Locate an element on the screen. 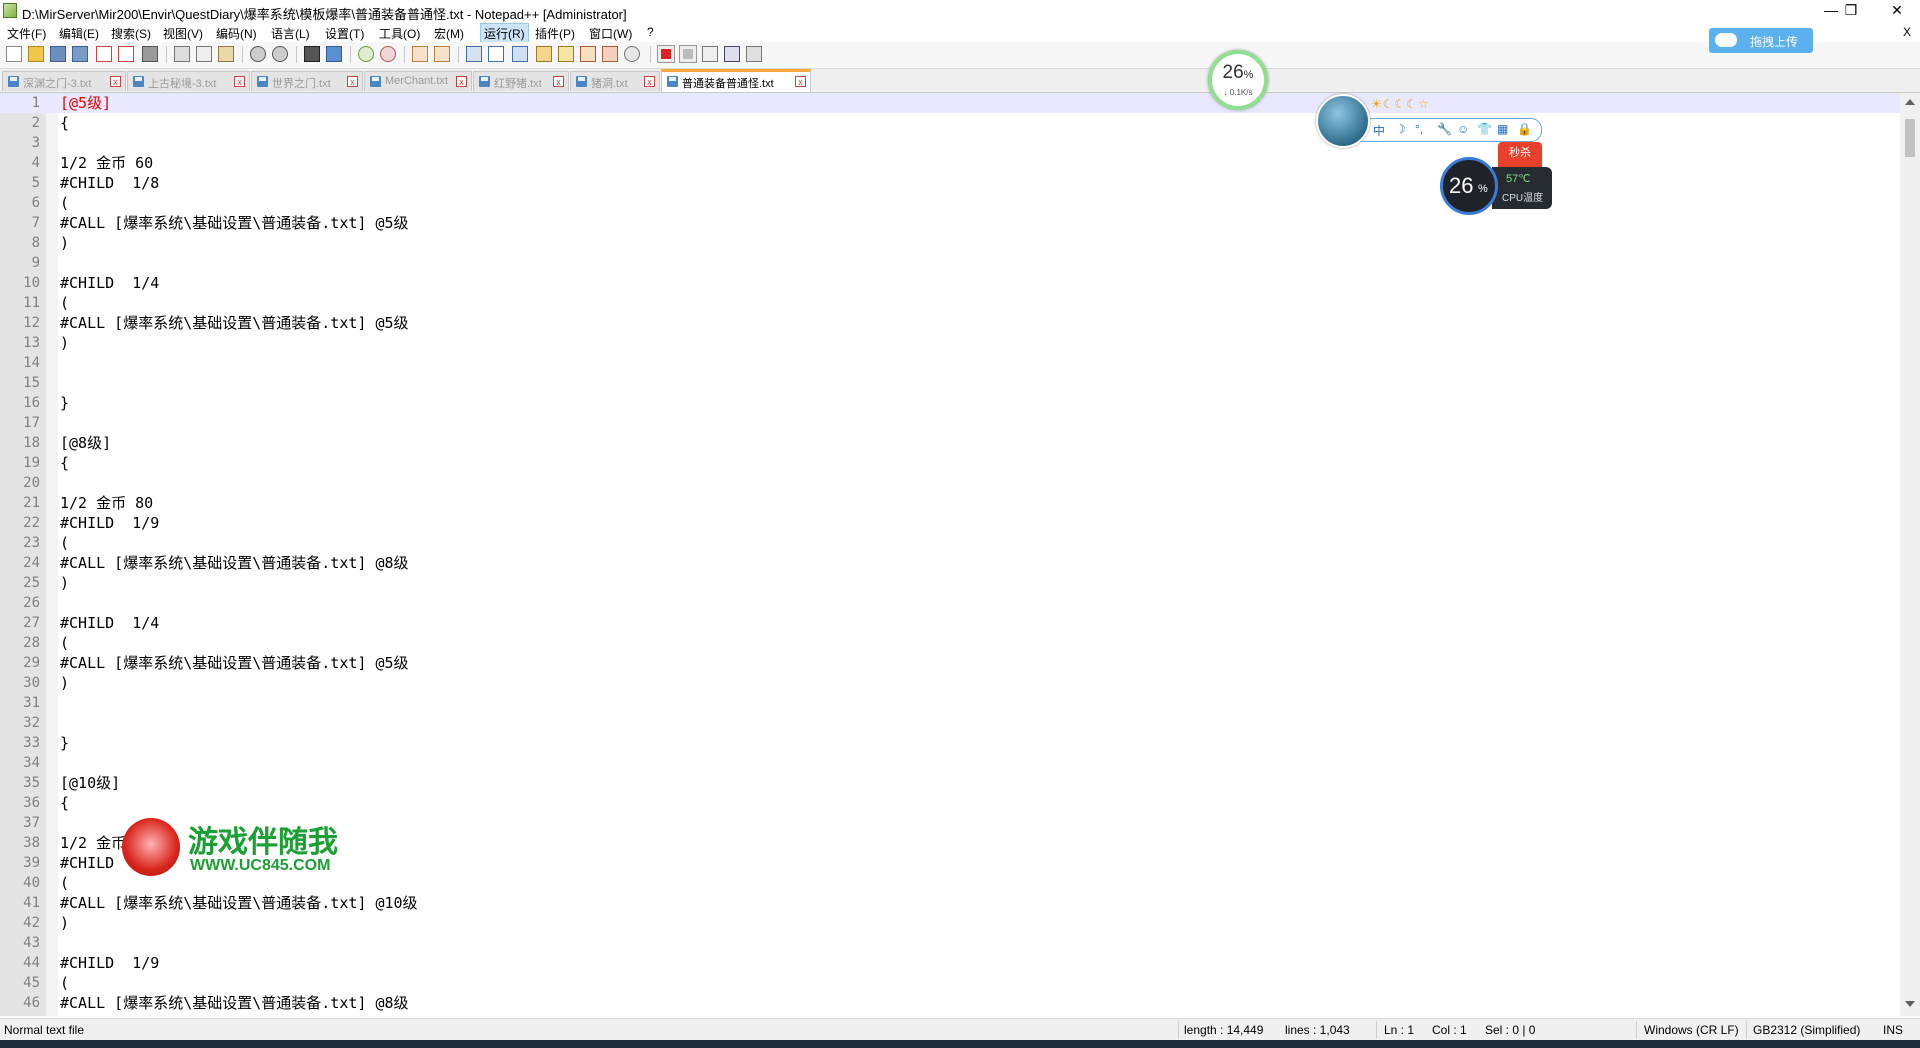  tab-active-document: 普通装备普通怪.txt x is located at coordinates (736, 80).